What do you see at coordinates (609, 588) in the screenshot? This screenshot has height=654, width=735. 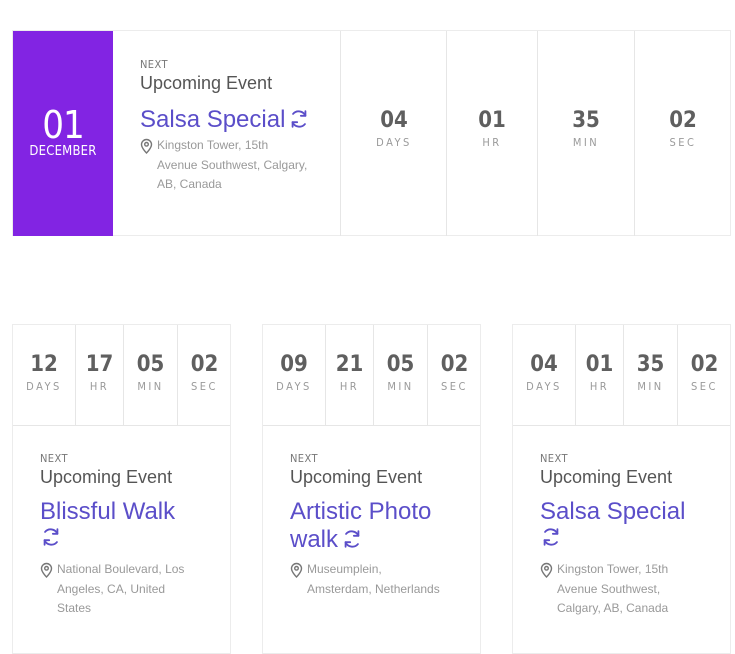 I see `address-line: Avenue Southwest,` at bounding box center [609, 588].